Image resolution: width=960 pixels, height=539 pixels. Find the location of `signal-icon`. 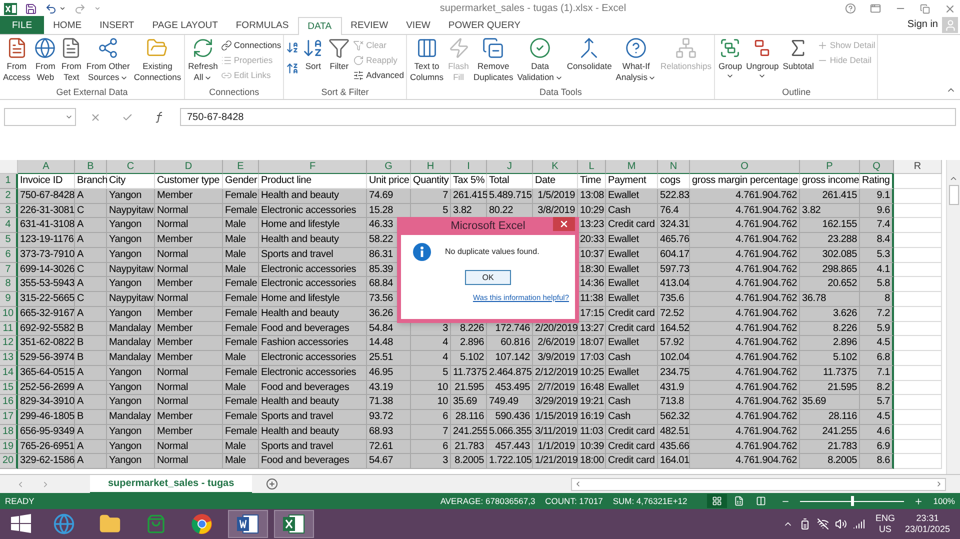

signal-icon is located at coordinates (859, 524).